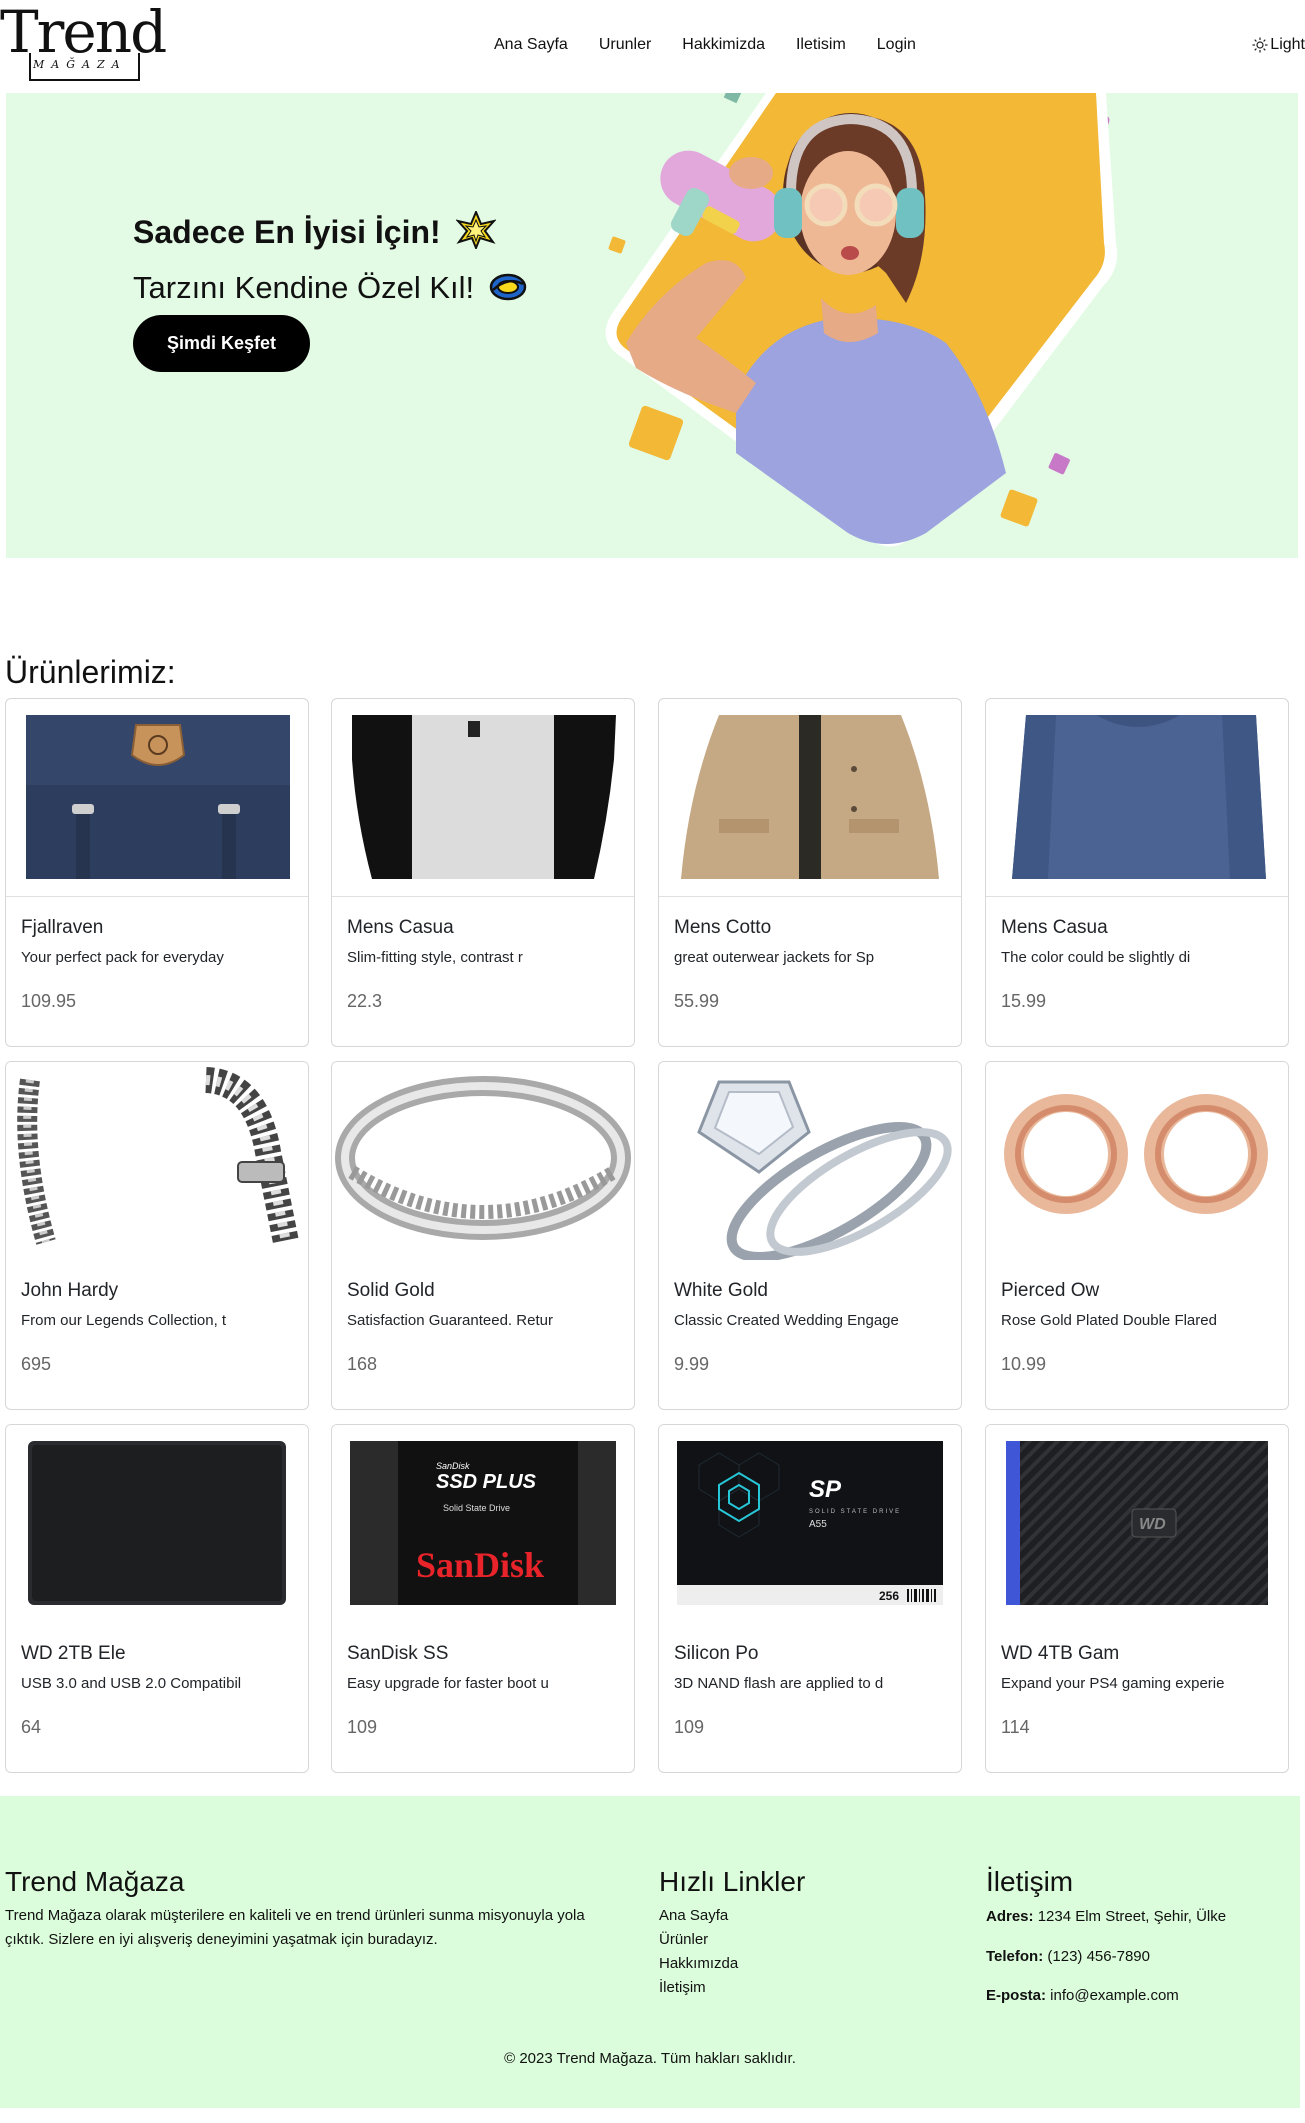 Image resolution: width=1305 pixels, height=2123 pixels. I want to click on footer-email: E-posta: info@example.com, so click(1082, 1995).